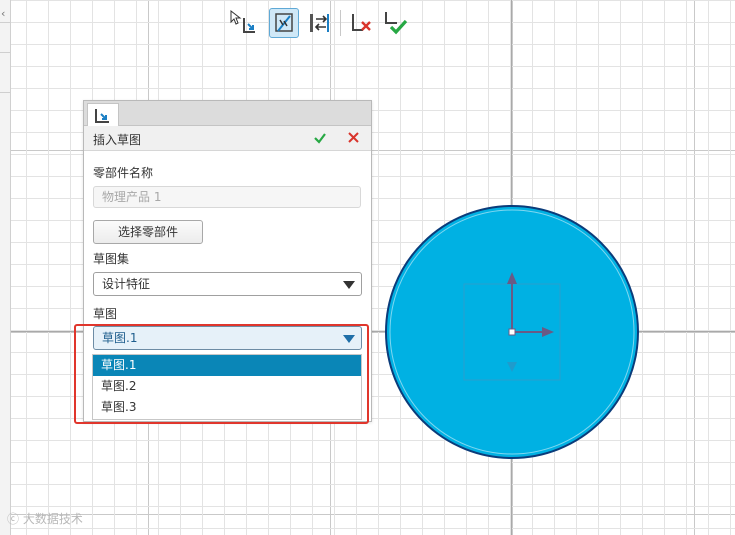 This screenshot has width=735, height=535. What do you see at coordinates (103, 115) in the screenshot?
I see `insert-sketch-tab-icon` at bounding box center [103, 115].